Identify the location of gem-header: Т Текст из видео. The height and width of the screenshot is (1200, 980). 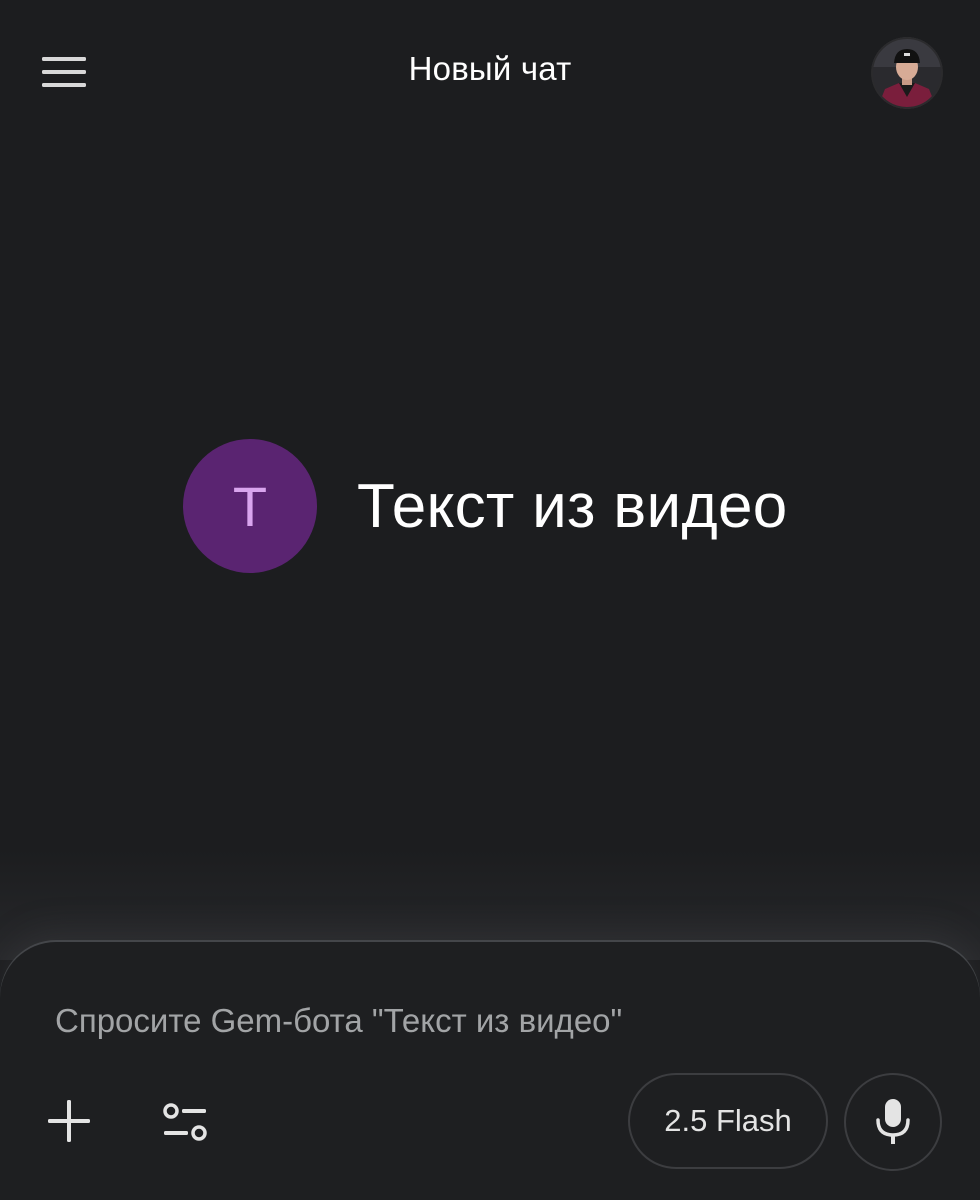
(485, 506).